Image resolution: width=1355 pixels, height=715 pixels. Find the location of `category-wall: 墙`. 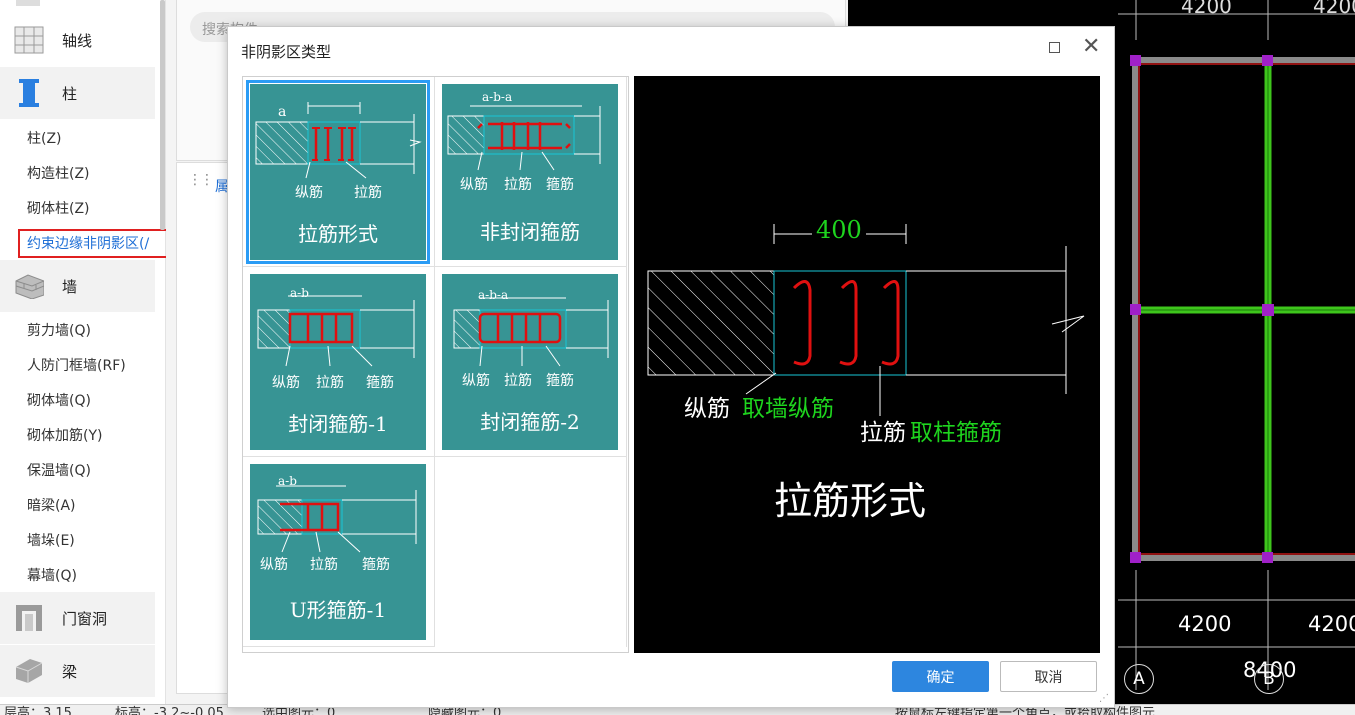

category-wall: 墙 is located at coordinates (77, 286).